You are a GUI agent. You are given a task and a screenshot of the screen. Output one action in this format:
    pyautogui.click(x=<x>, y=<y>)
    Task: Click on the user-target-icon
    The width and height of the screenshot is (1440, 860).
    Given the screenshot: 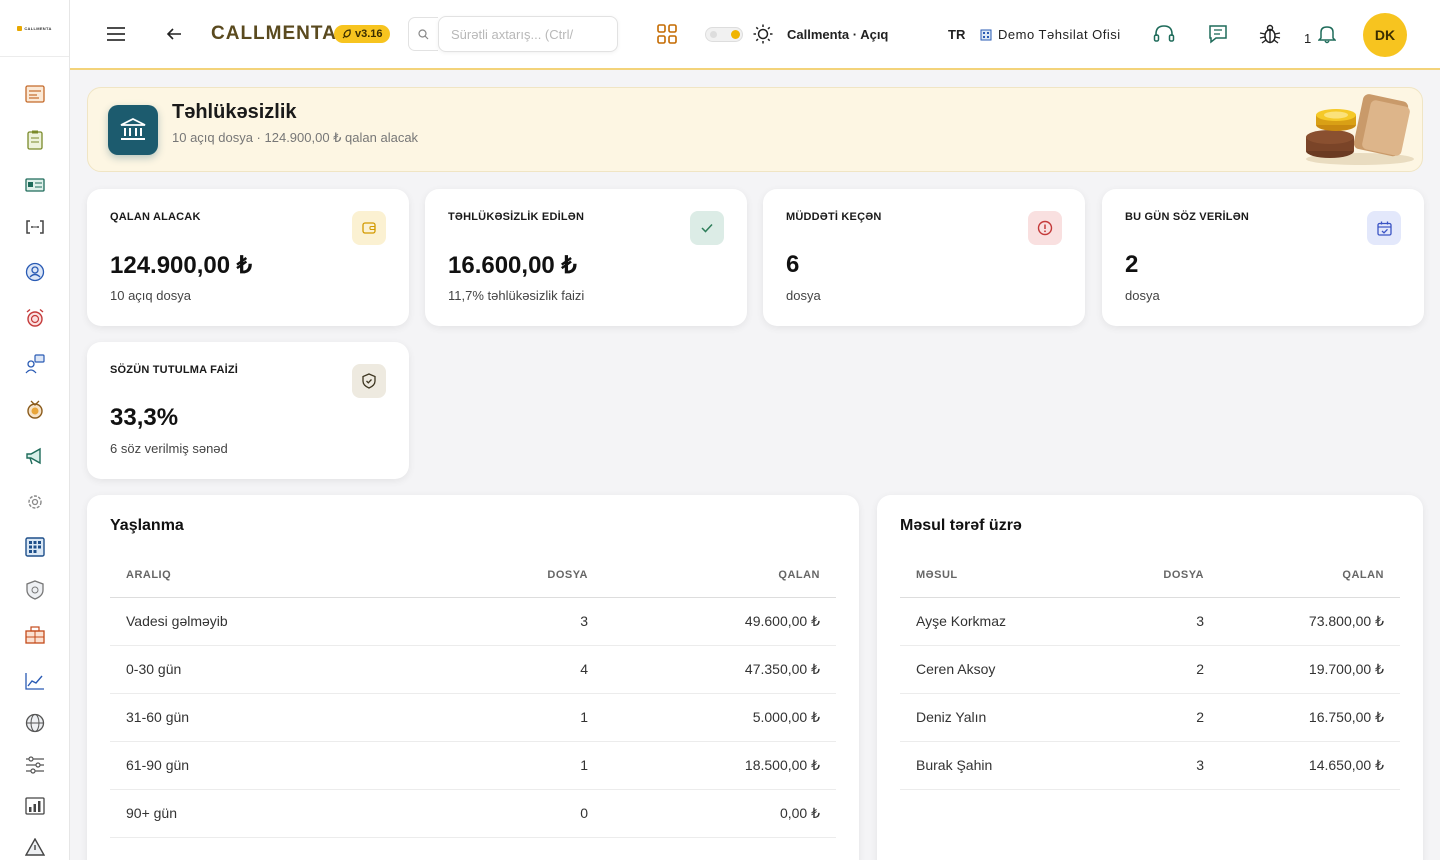 What is the action you would take?
    pyautogui.click(x=35, y=272)
    